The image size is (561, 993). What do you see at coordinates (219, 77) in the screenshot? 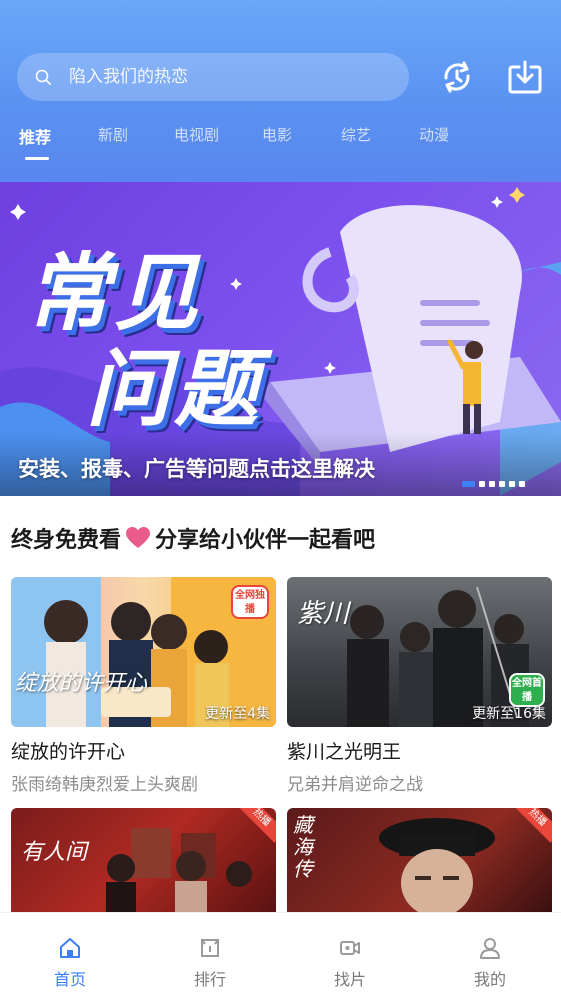
I see `search-input` at bounding box center [219, 77].